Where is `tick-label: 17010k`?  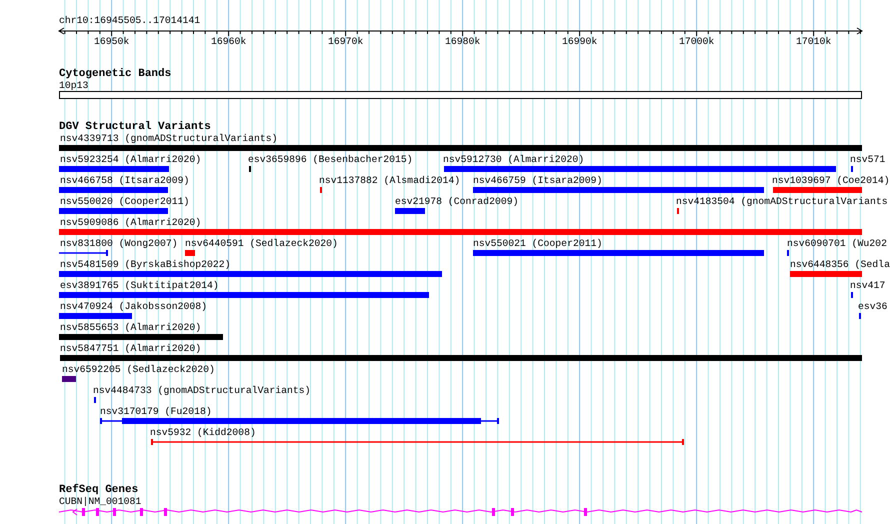 tick-label: 17010k is located at coordinates (814, 42).